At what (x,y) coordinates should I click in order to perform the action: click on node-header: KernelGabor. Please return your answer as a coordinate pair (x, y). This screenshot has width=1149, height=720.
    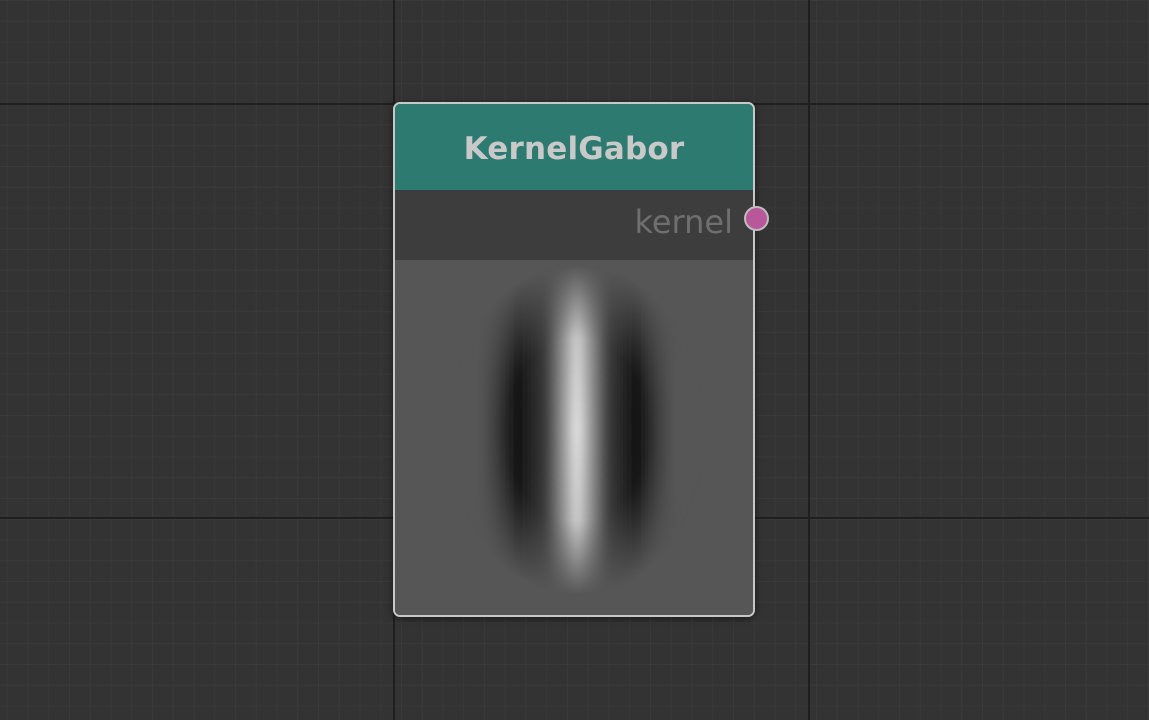
    Looking at the image, I should click on (574, 147).